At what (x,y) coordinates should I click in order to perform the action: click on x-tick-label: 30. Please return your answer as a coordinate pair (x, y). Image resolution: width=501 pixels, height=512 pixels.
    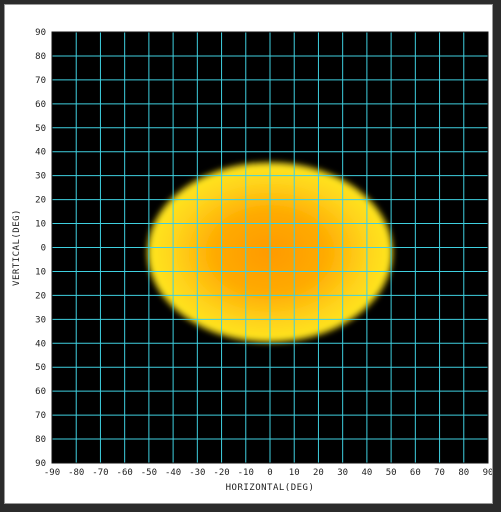
    Looking at the image, I should click on (342, 473).